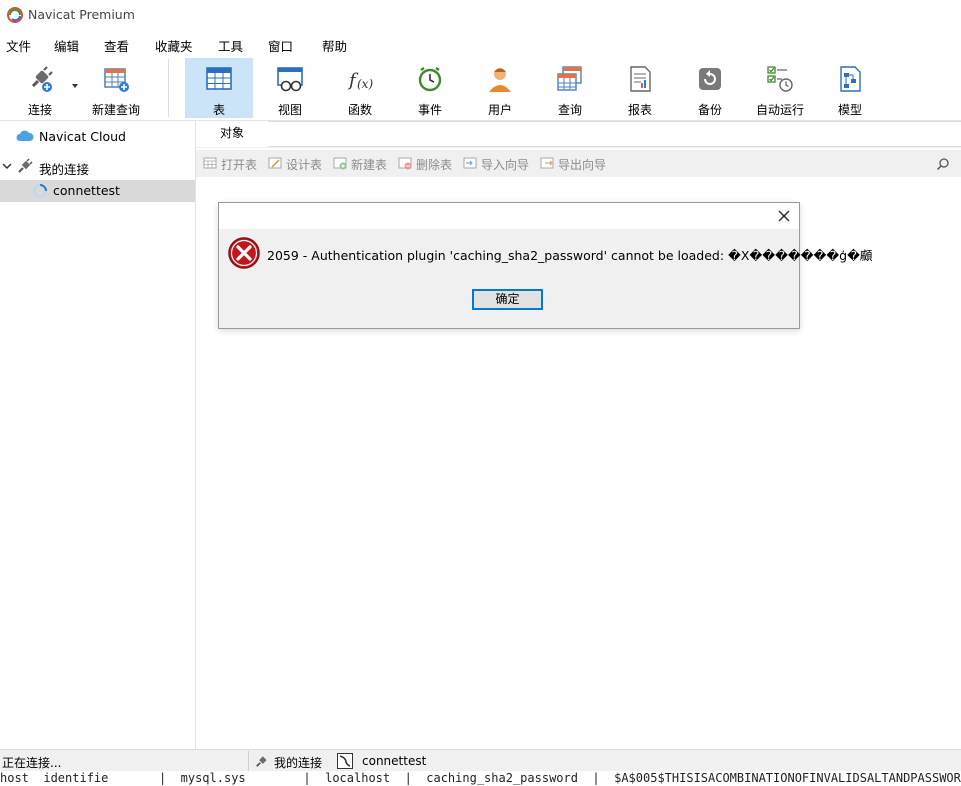 Image resolution: width=961 pixels, height=786 pixels. What do you see at coordinates (569, 78) in the screenshot?
I see `query-icon` at bounding box center [569, 78].